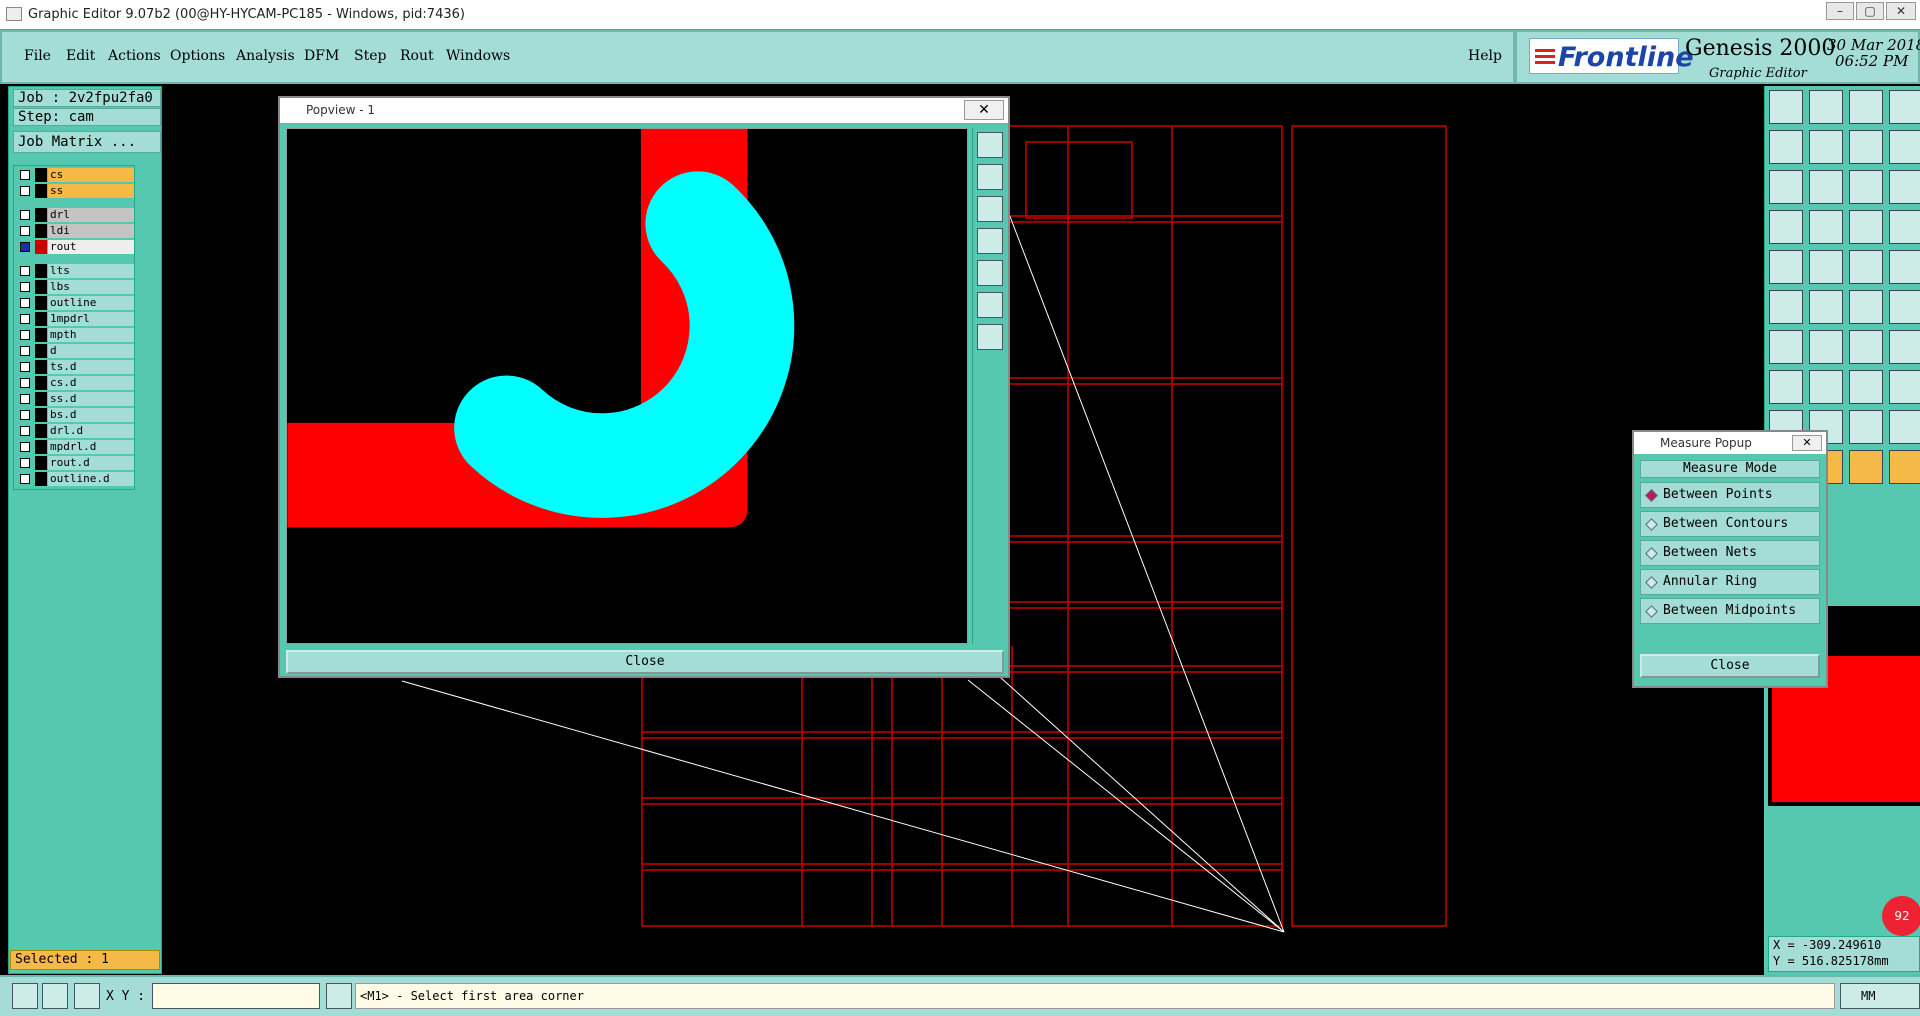  What do you see at coordinates (1866, 307) in the screenshot?
I see `edge-icon` at bounding box center [1866, 307].